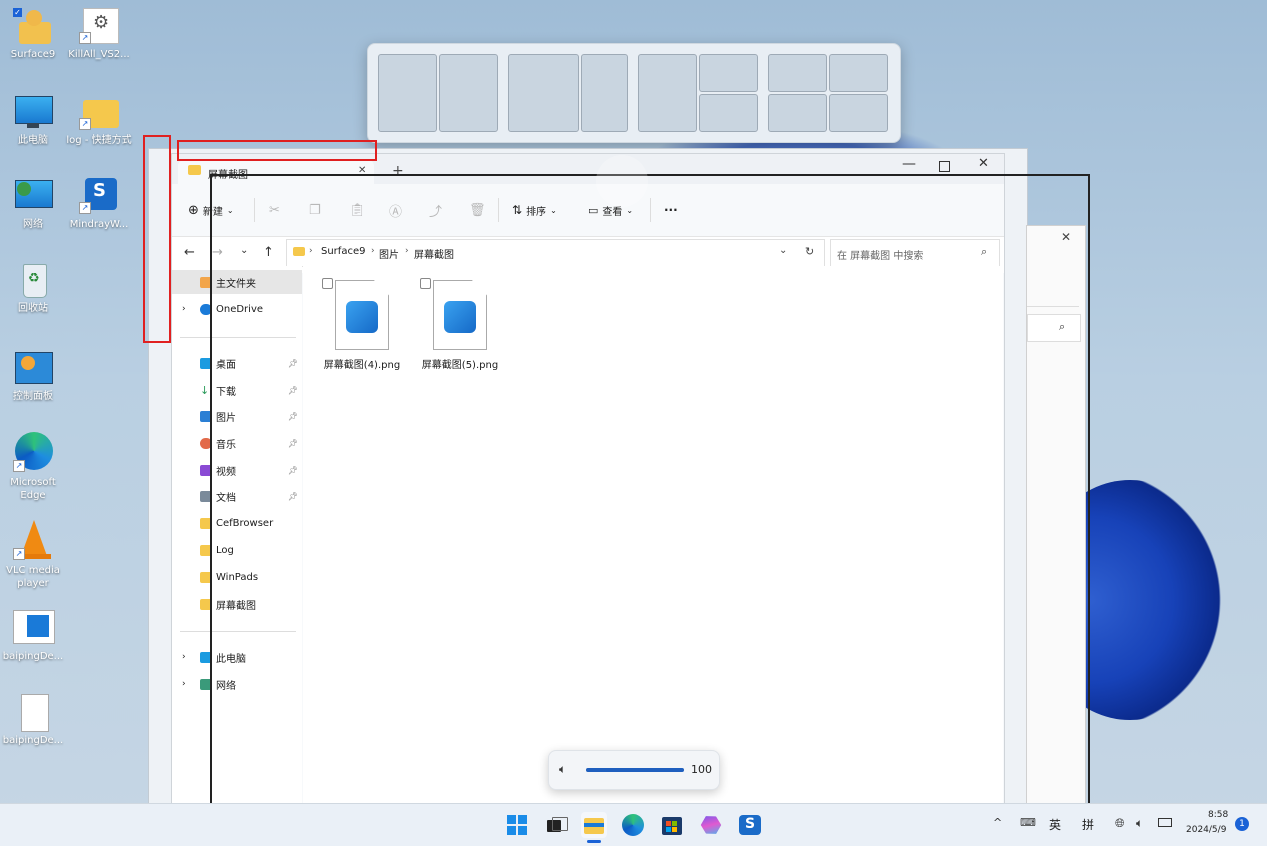 This screenshot has height=846, width=1267. I want to click on clock-date: 2024/5/9, so click(1206, 830).